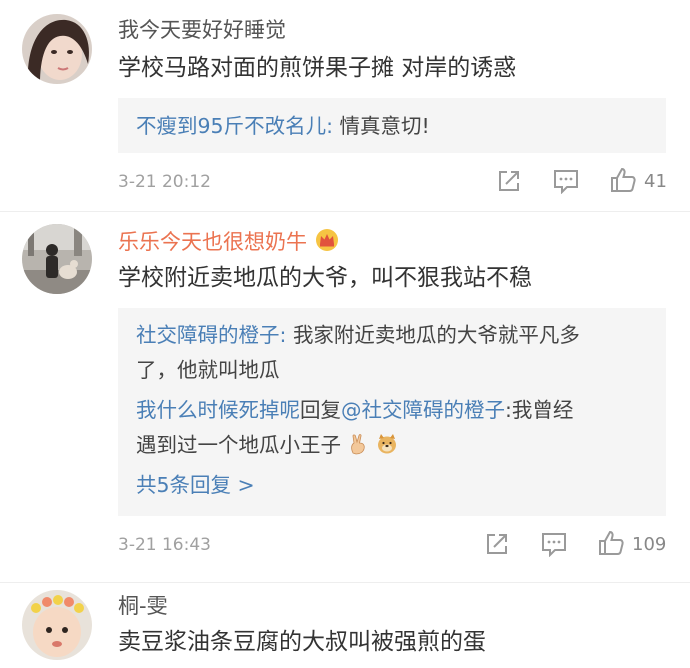 This screenshot has height=668, width=690. Describe the element at coordinates (539, 410) in the screenshot. I see `reply-text: :我曾经` at that location.